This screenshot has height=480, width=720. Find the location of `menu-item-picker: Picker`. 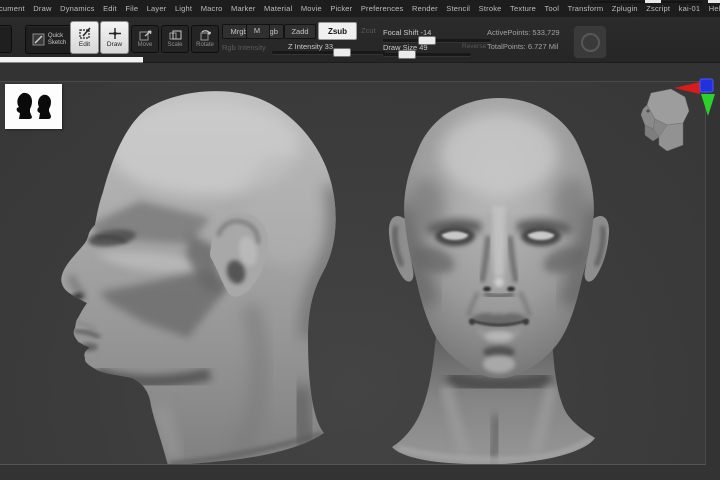

menu-item-picker: Picker is located at coordinates (341, 8).